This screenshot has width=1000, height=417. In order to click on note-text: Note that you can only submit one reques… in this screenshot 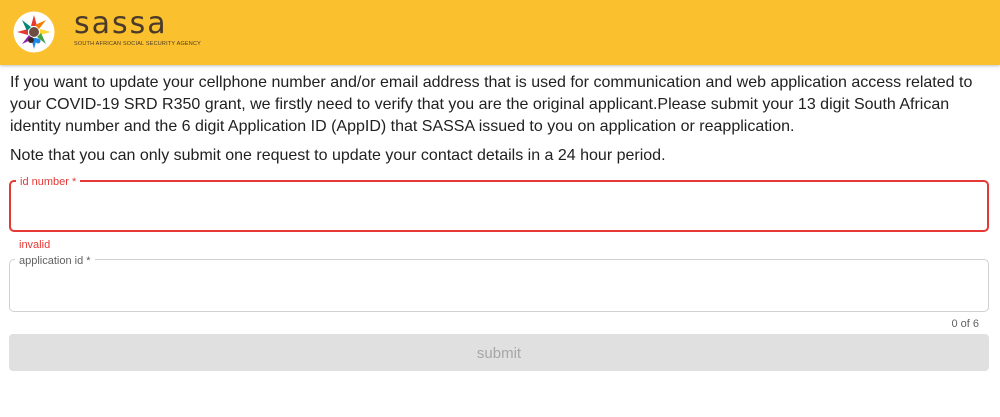, I will do `click(338, 155)`.